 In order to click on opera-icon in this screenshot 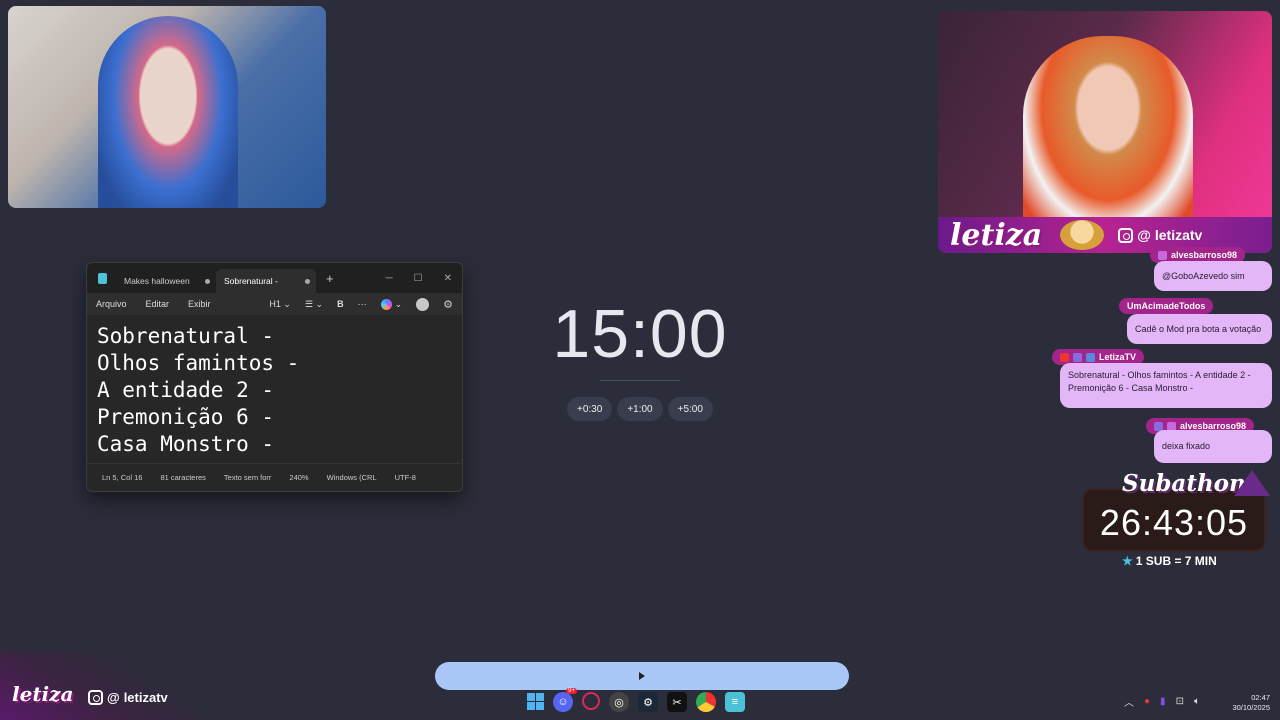, I will do `click(591, 701)`.